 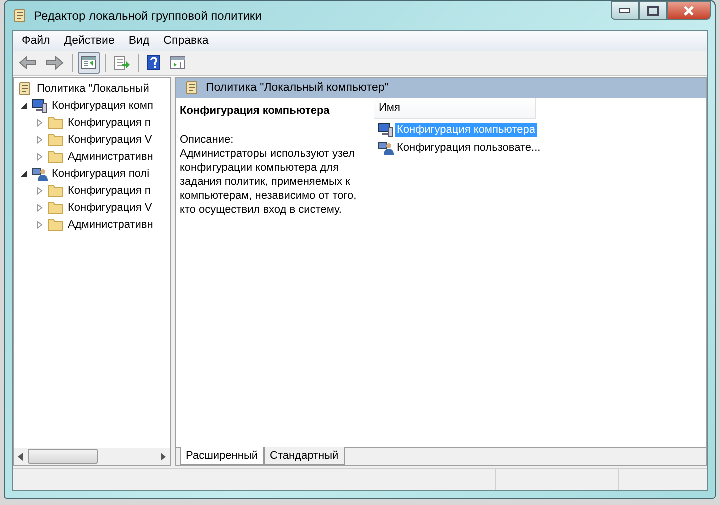 What do you see at coordinates (222, 456) in the screenshot?
I see `view-tab: Расширенный` at bounding box center [222, 456].